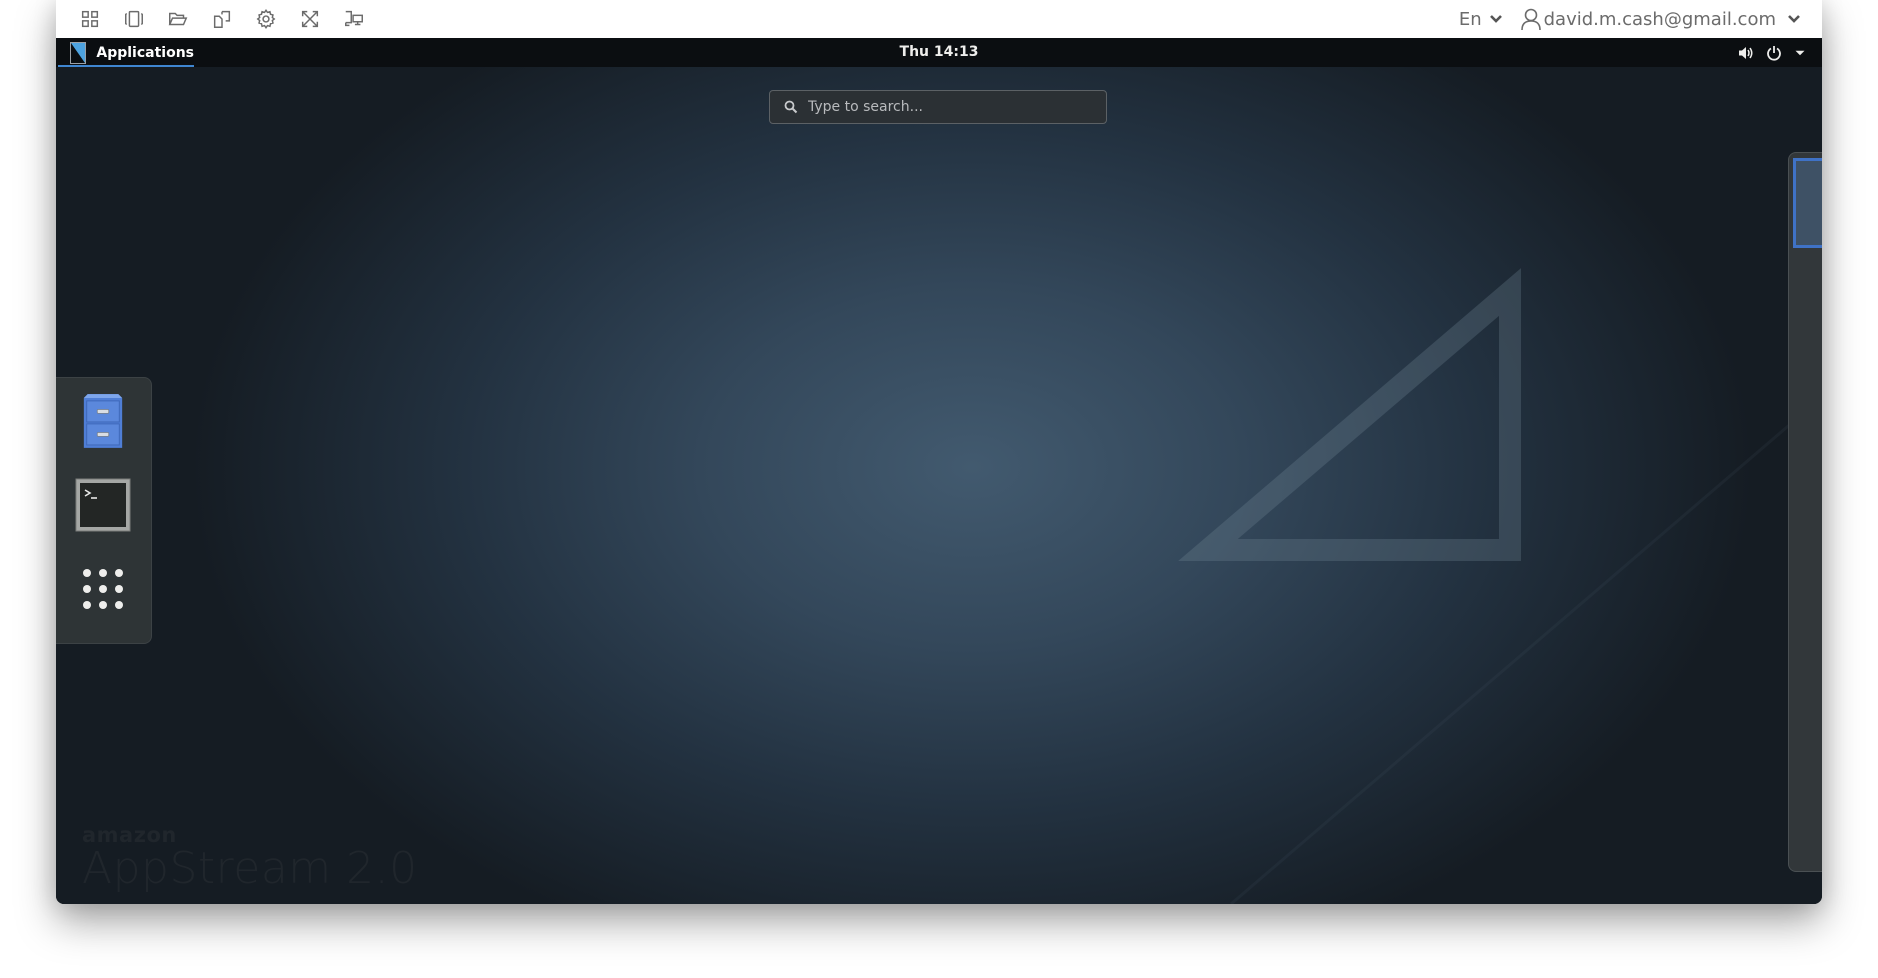 Image resolution: width=1878 pixels, height=978 pixels. I want to click on catalog-button, so click(90, 19).